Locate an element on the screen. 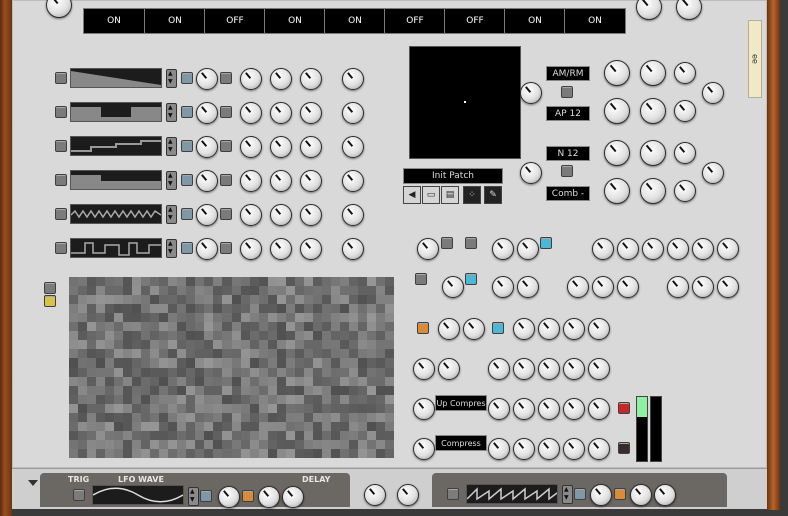 The height and width of the screenshot is (516, 788). lfo4-knob-d is located at coordinates (353, 181).